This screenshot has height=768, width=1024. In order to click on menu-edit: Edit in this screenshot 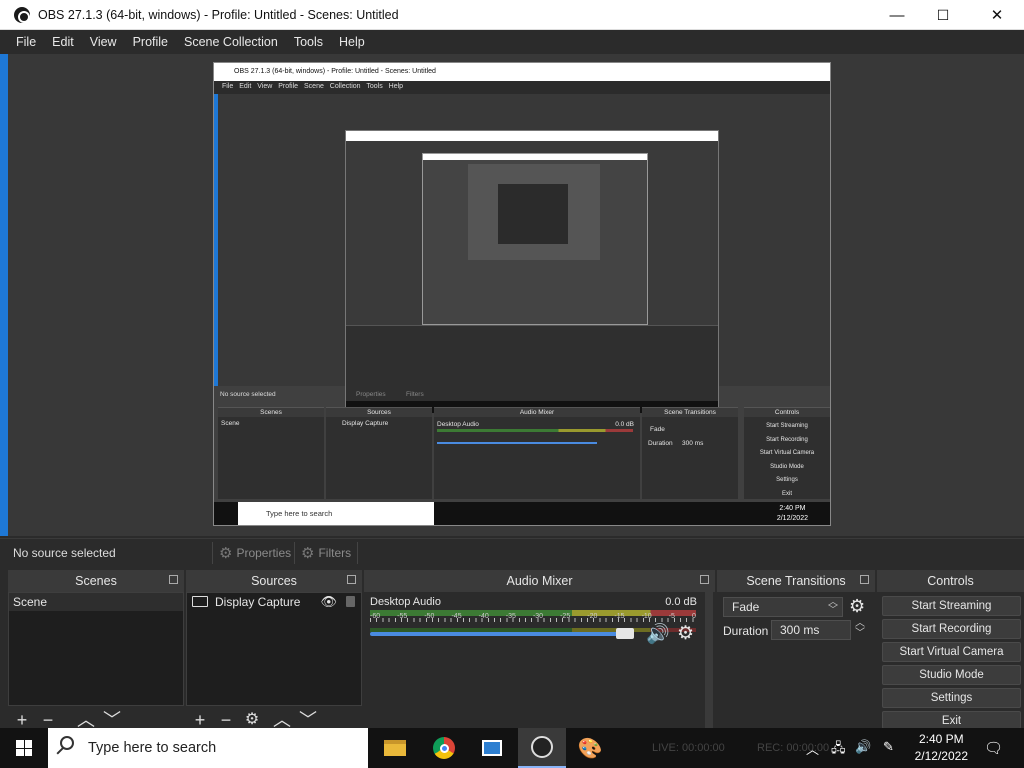, I will do `click(63, 42)`.